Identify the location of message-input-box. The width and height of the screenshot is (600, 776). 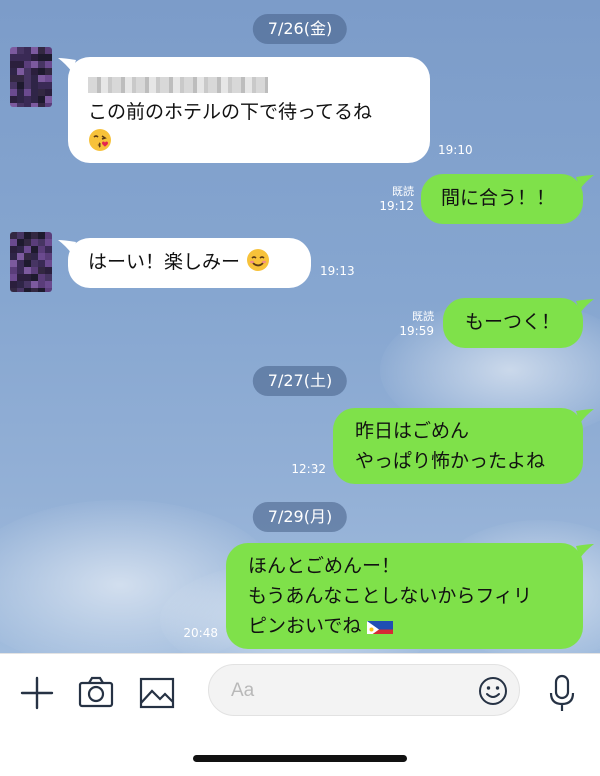
(364, 690).